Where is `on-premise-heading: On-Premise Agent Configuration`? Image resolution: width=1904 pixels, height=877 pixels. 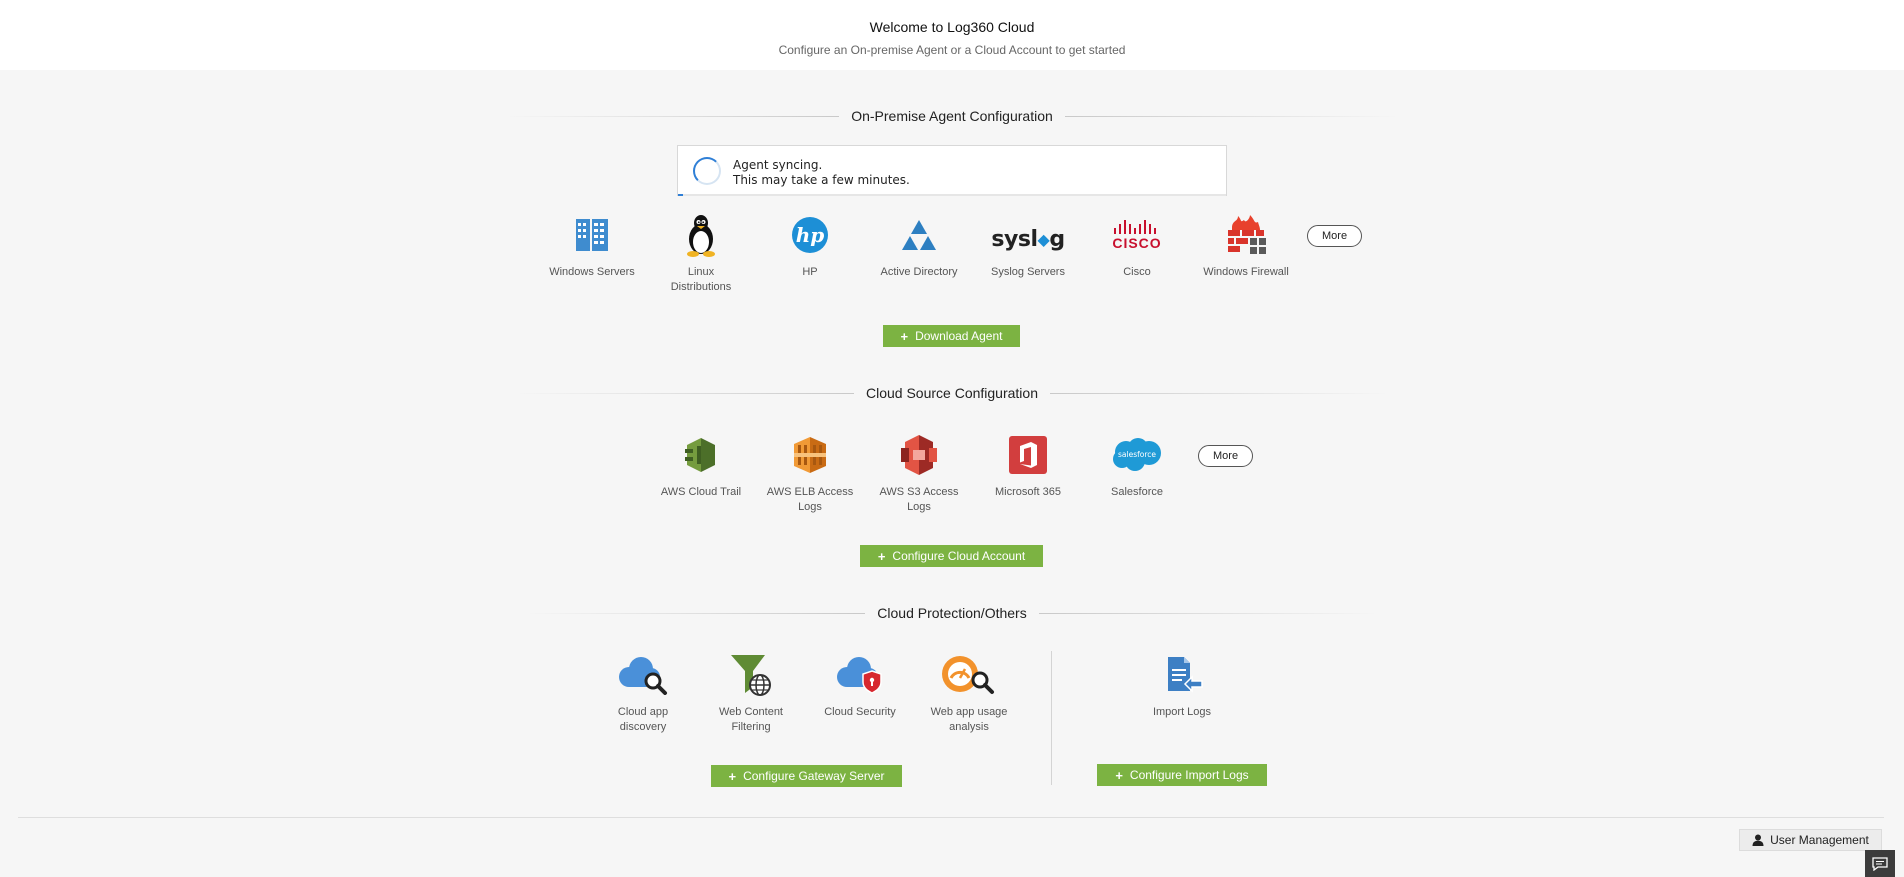
on-premise-heading: On-Premise Agent Configuration is located at coordinates (952, 116).